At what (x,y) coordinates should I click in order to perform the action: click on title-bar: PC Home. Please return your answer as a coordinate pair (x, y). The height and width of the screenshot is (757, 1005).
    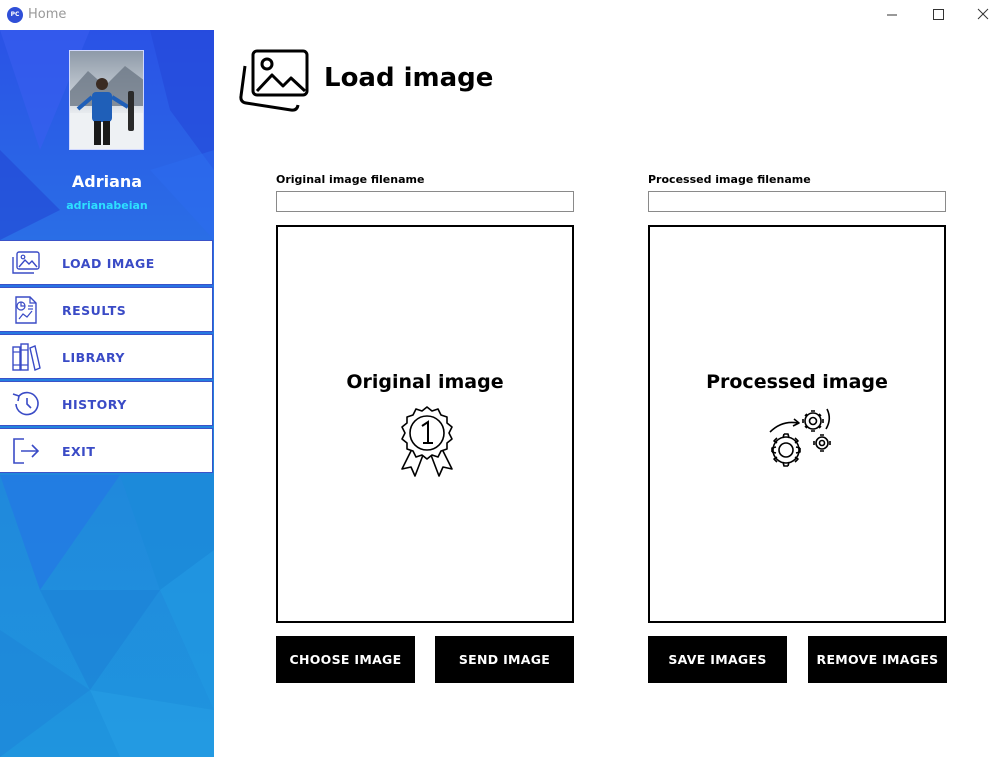
    Looking at the image, I should click on (502, 15).